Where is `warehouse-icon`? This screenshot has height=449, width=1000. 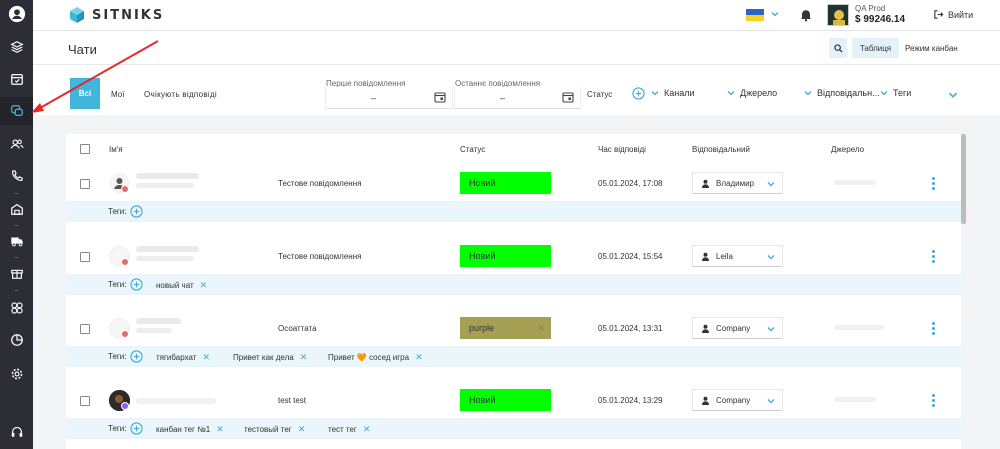
warehouse-icon is located at coordinates (16, 209).